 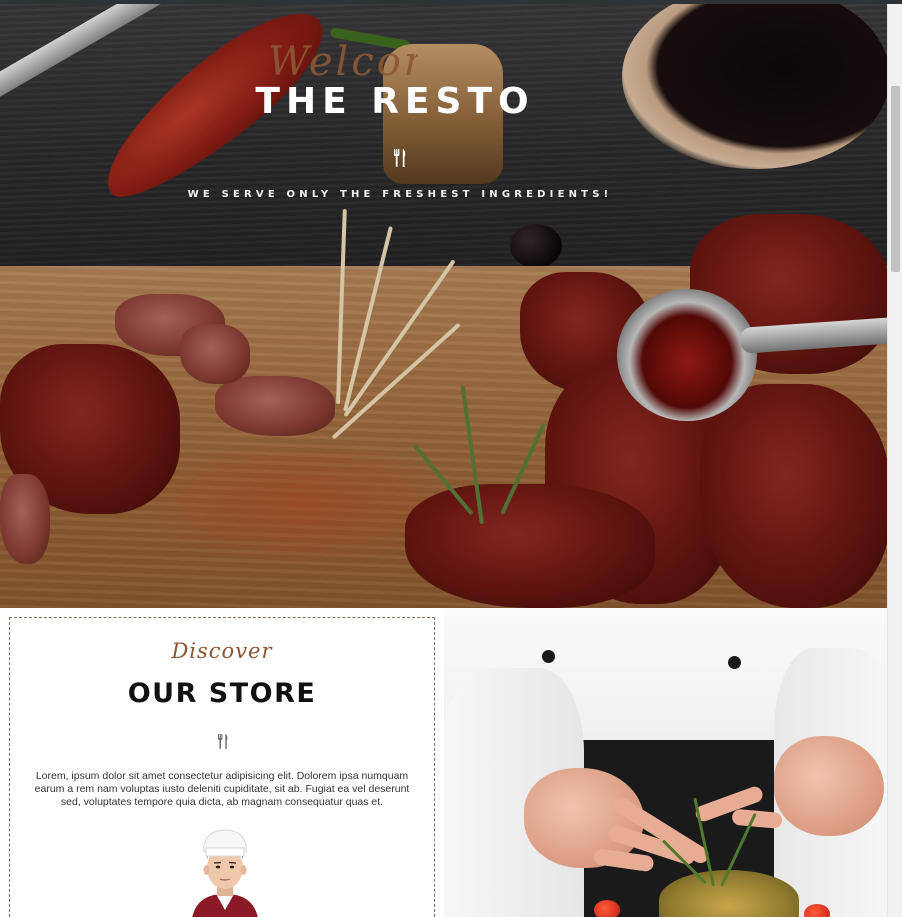 I want to click on chef-avatar, so click(x=225, y=873).